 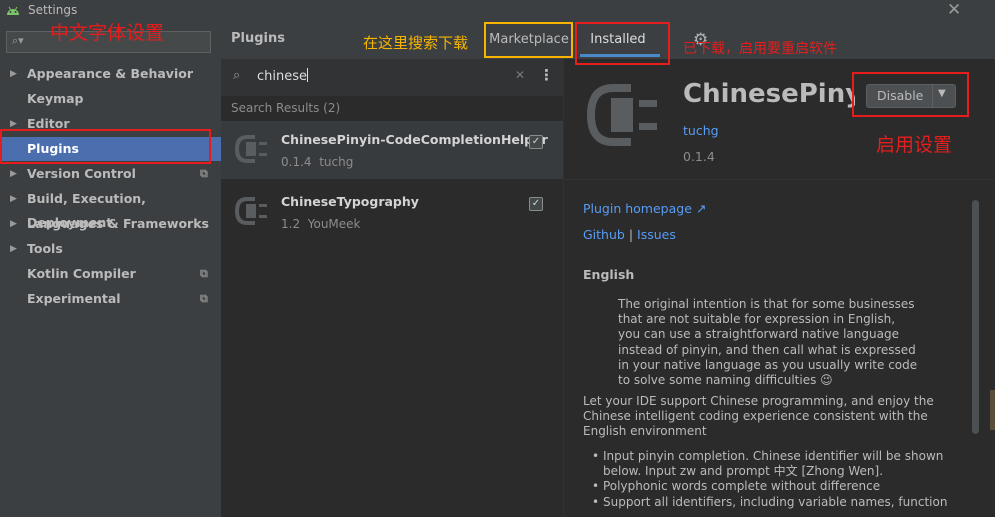 I want to click on plugin-name: ChineseTypography, so click(x=350, y=201).